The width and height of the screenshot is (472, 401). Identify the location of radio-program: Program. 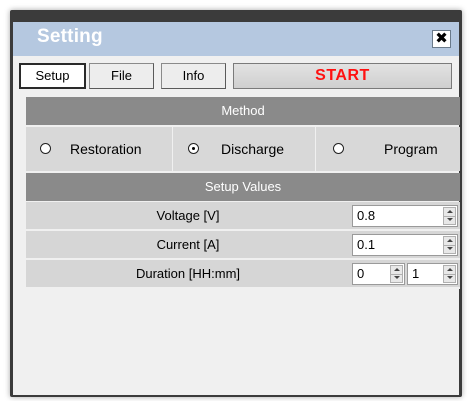
(387, 149).